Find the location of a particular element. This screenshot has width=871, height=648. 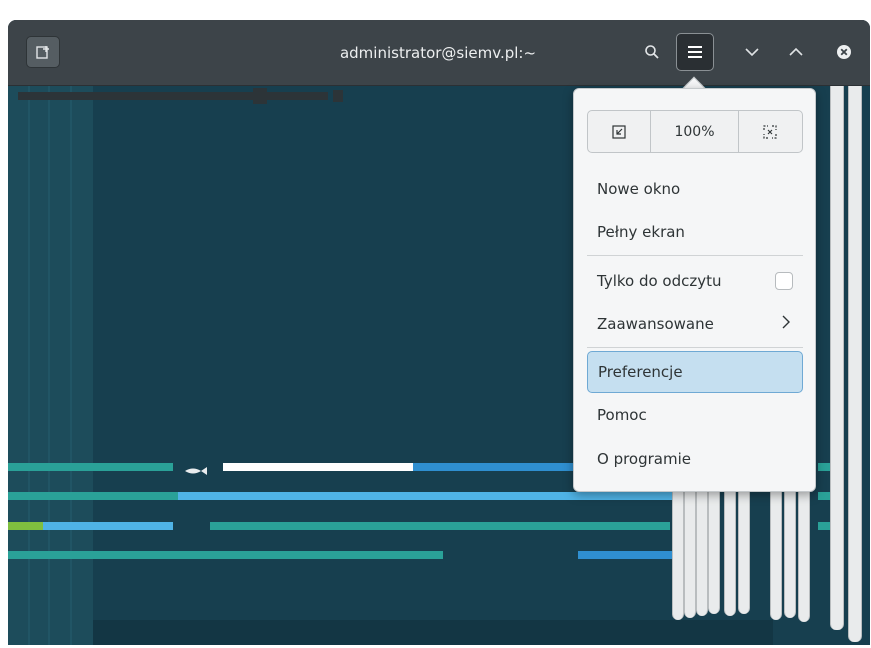

menu-item-about: O programie is located at coordinates (695, 459).